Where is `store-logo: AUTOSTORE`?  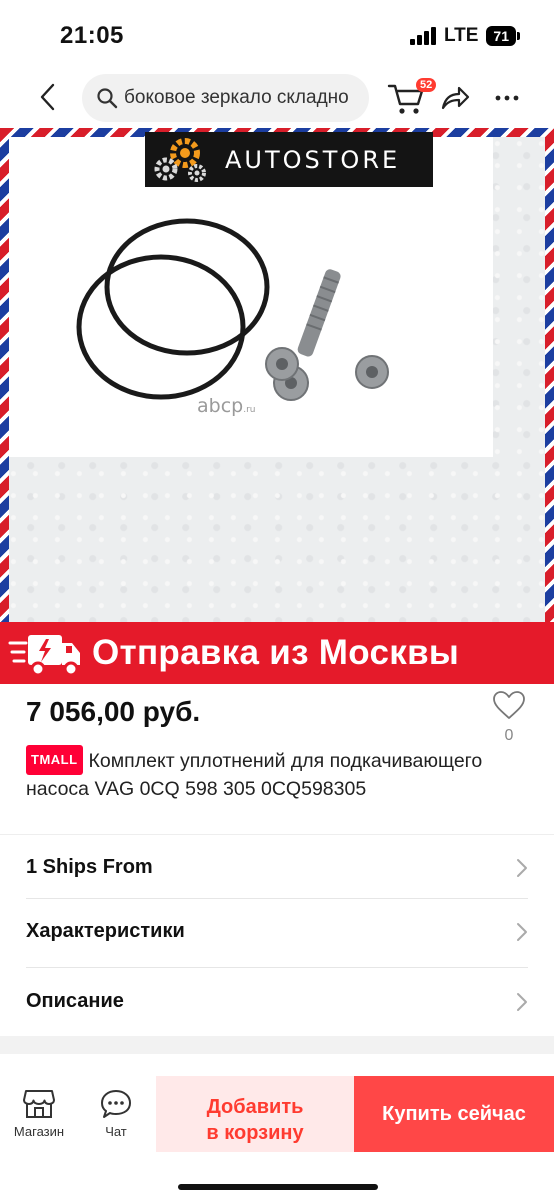
store-logo: AUTOSTORE is located at coordinates (289, 159).